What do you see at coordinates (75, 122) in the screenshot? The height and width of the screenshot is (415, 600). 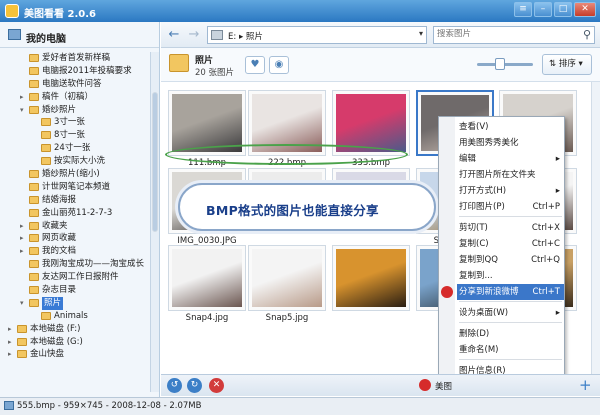 I see `sidebar-item: 3寸一张` at bounding box center [75, 122].